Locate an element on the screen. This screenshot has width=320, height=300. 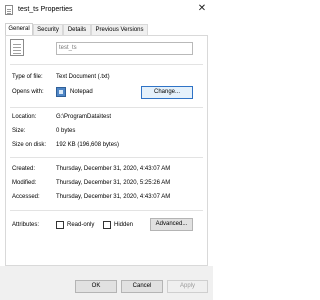
tab-general: General is located at coordinates (19, 29).